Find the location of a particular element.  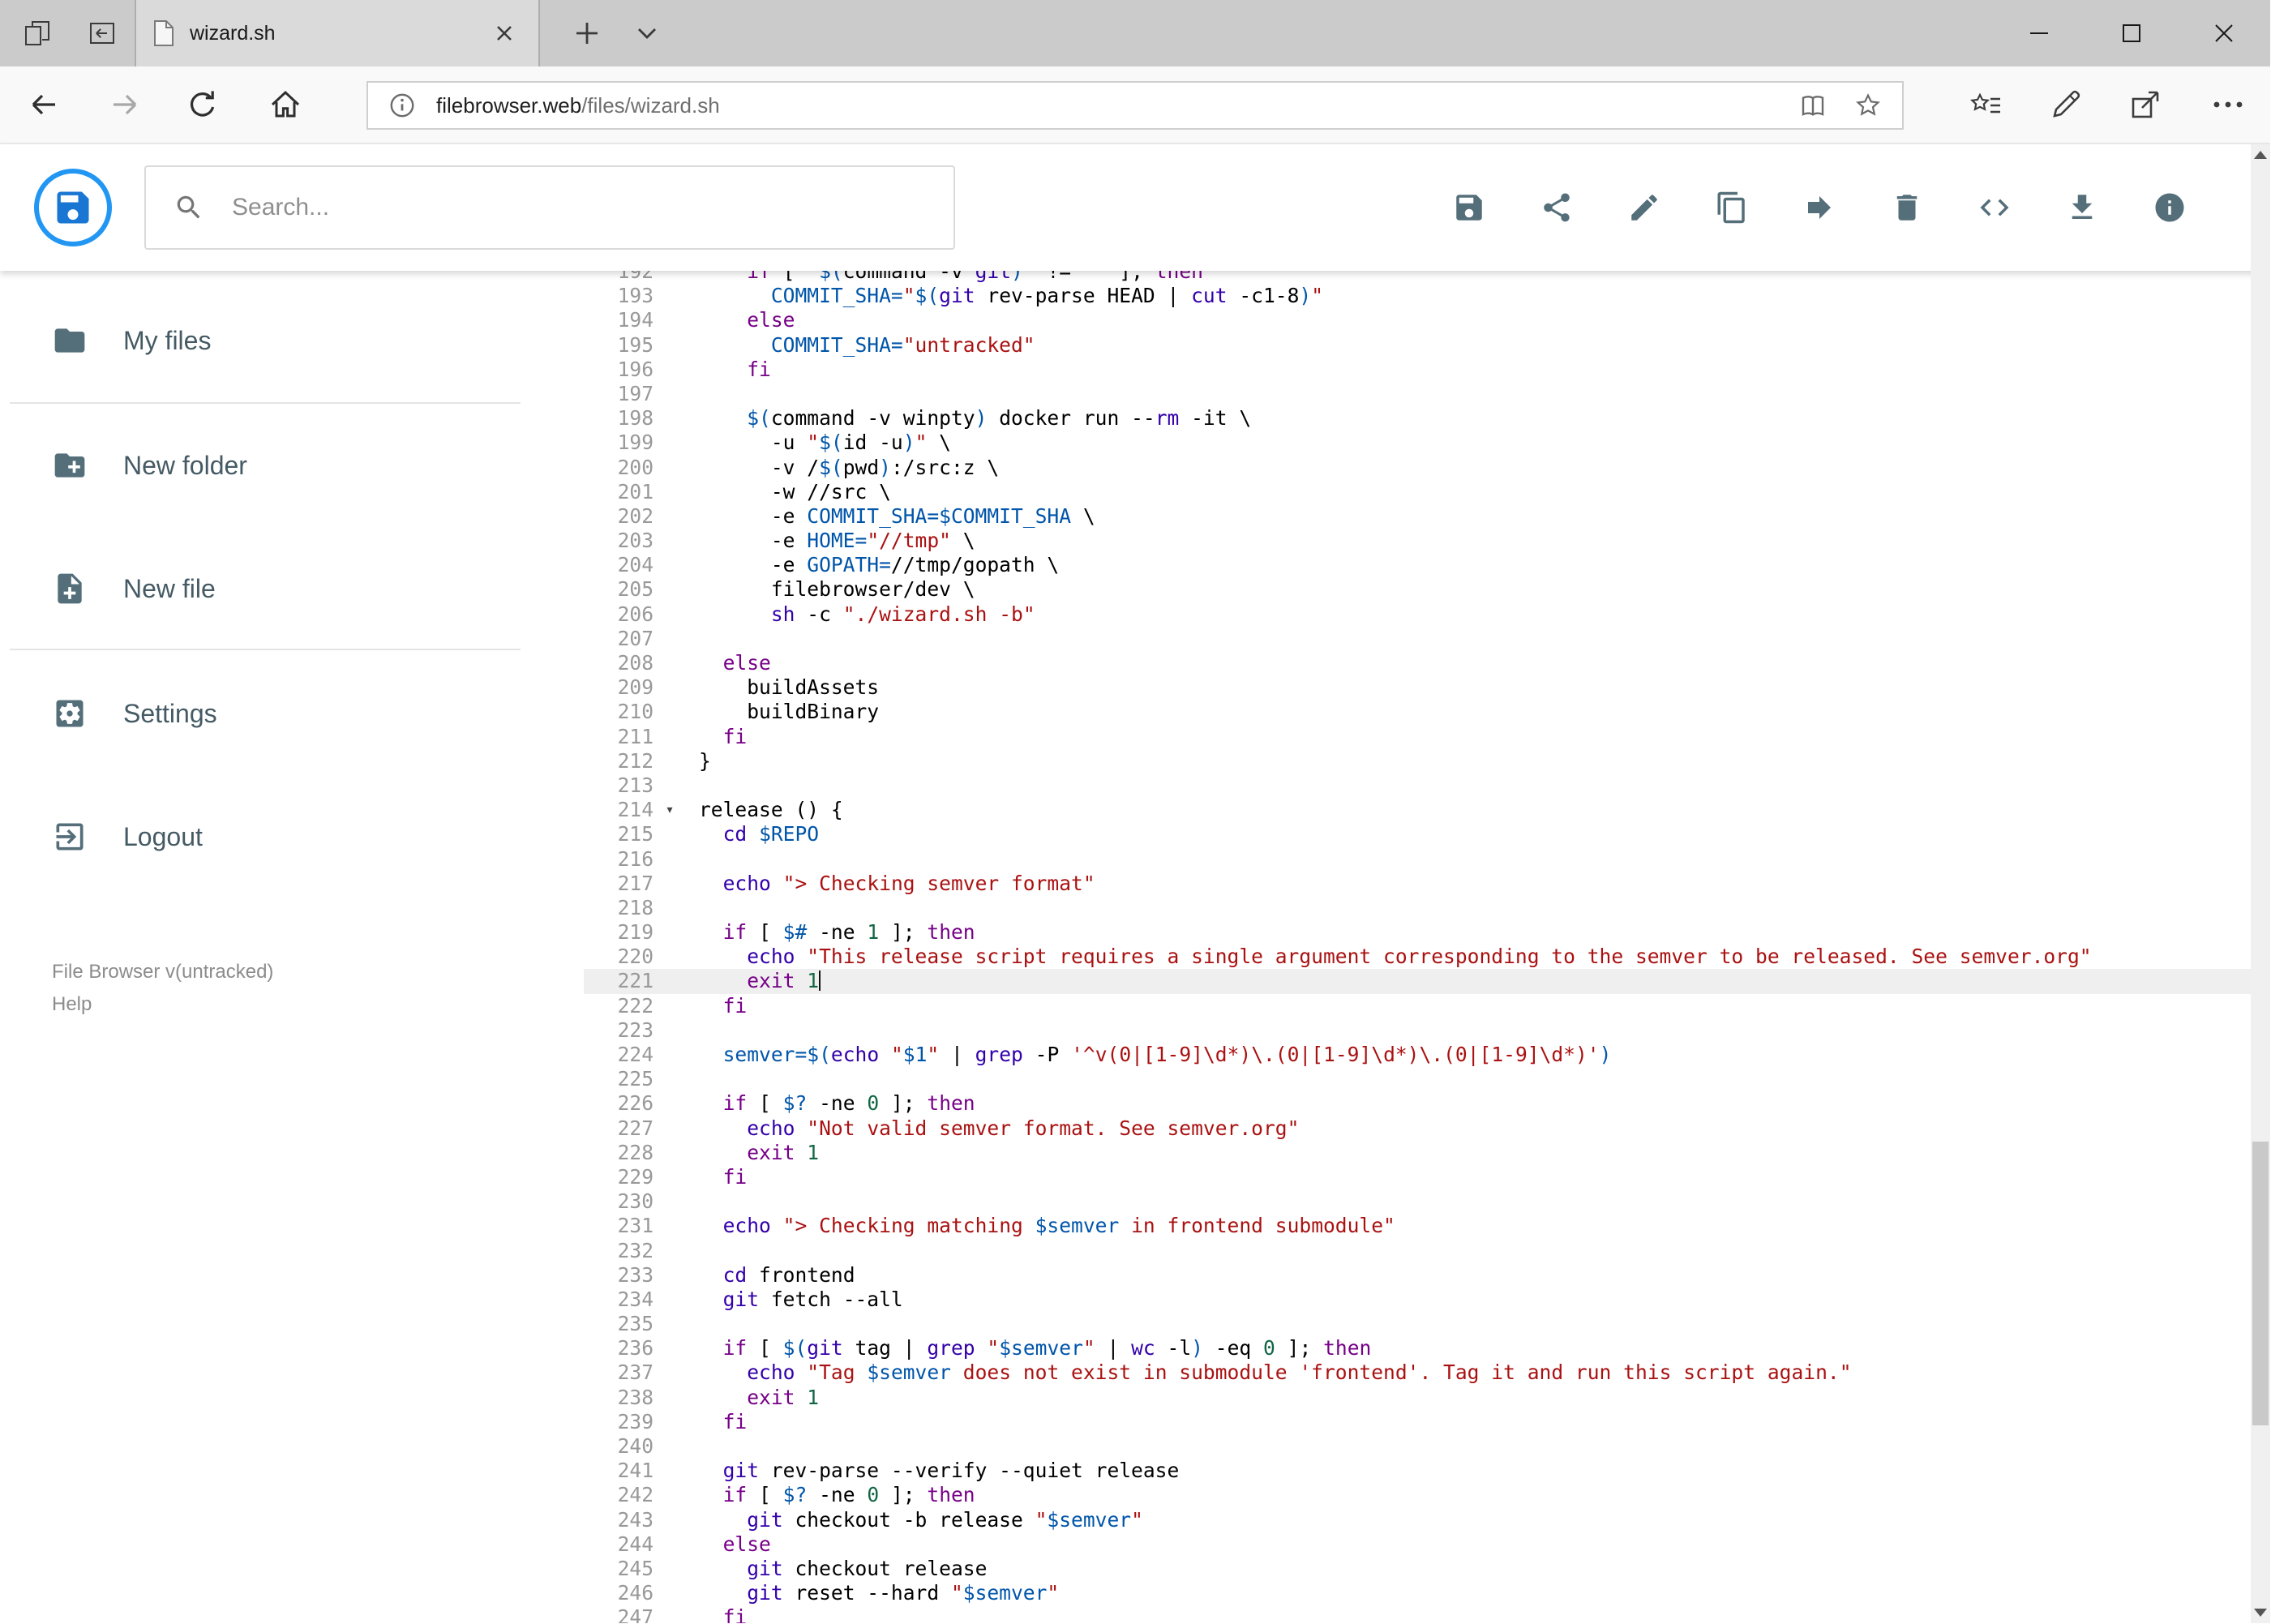

code-line: 243 git checkout -b release "$semver" is located at coordinates (1418, 1520).